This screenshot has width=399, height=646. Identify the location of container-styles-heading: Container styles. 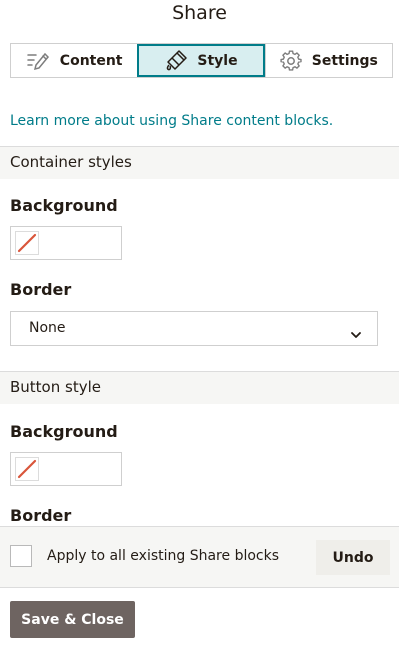
(199, 162).